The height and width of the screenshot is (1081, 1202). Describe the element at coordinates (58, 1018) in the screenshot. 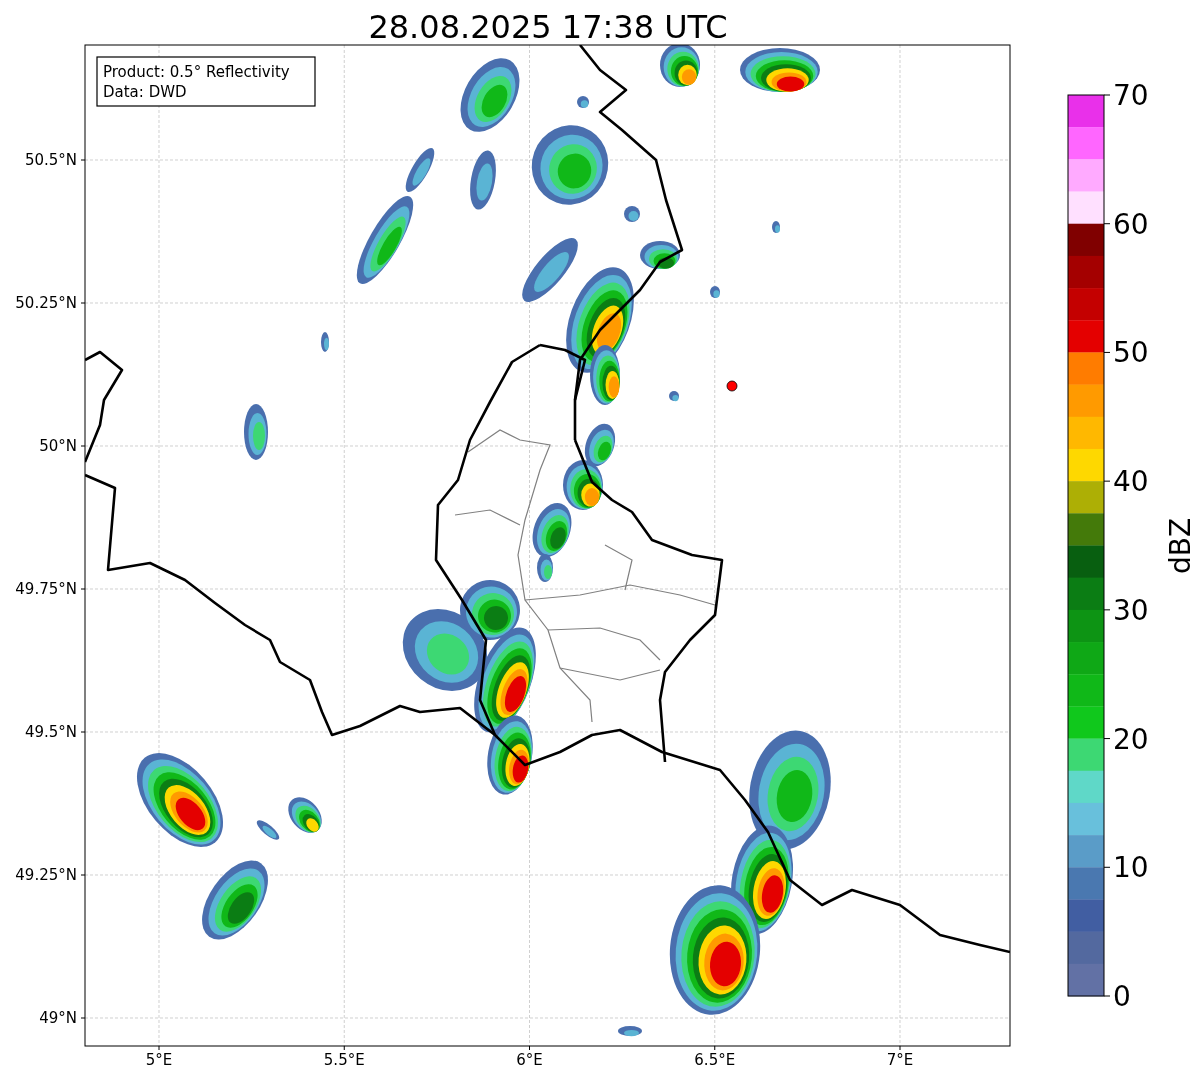

I see `axis-tick-label: 49°N` at that location.